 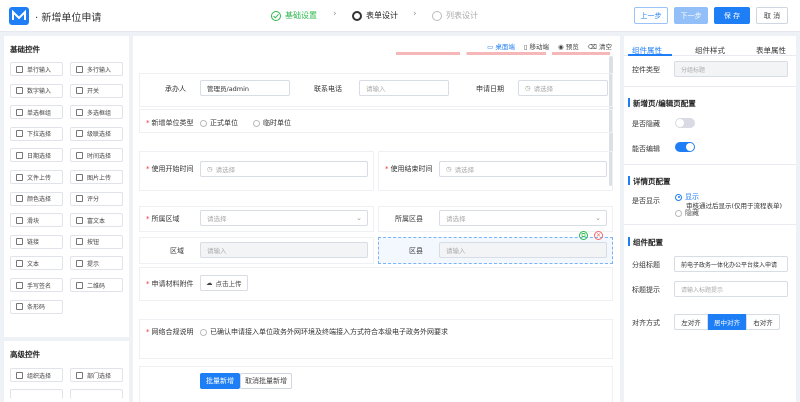 What do you see at coordinates (501, 46) in the screenshot?
I see `desktop-view-button: ▭ 桌面端` at bounding box center [501, 46].